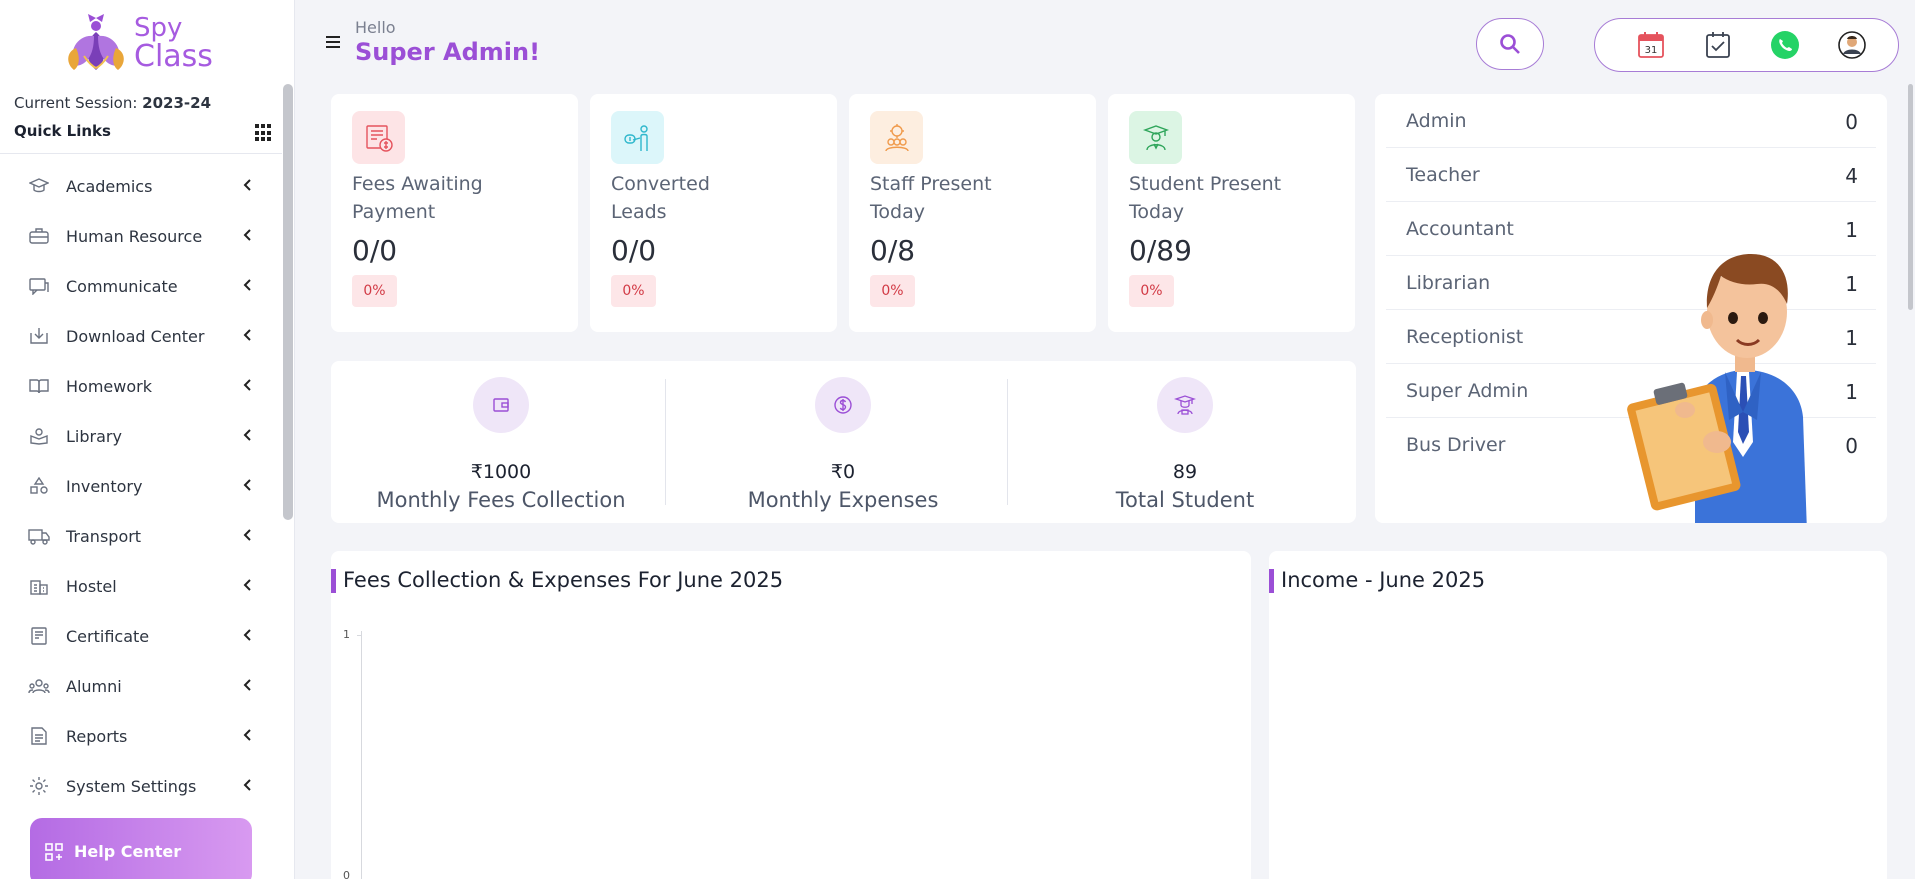 This screenshot has width=1915, height=879. I want to click on truck-icon, so click(39, 536).